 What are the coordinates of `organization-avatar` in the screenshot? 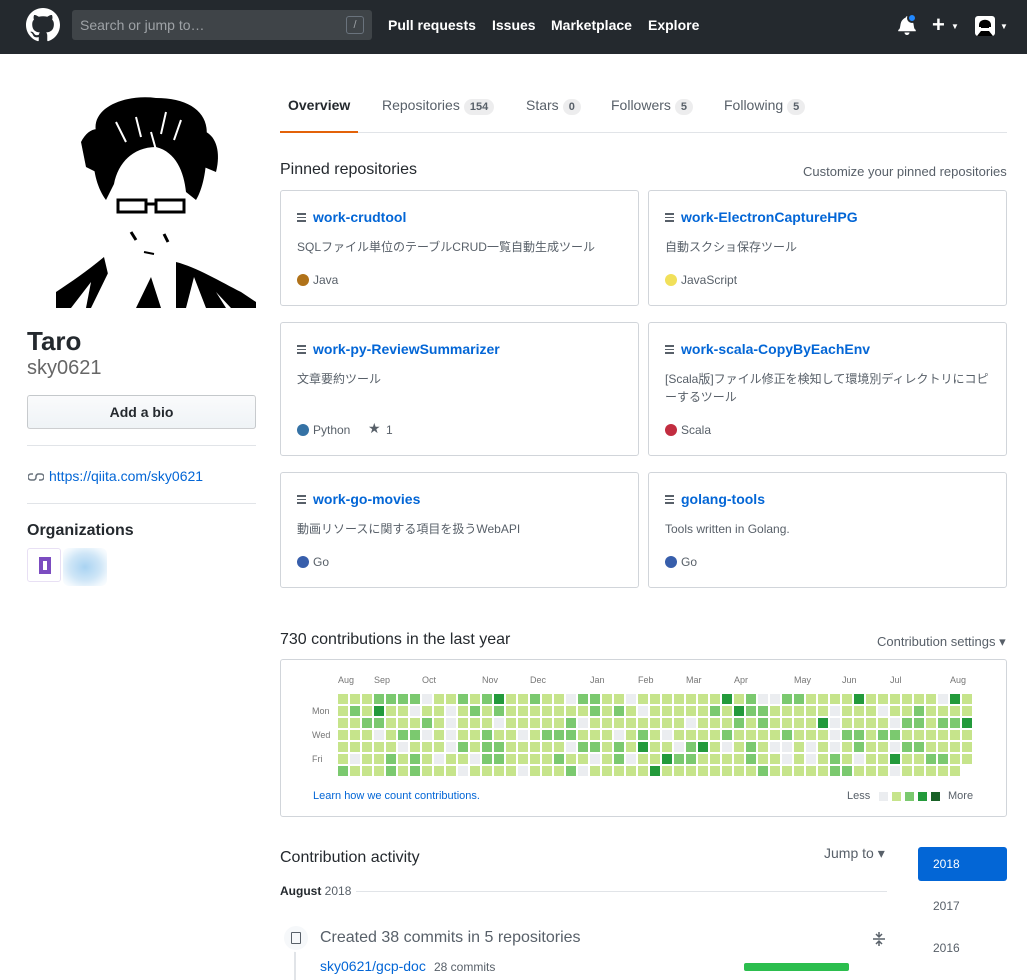 It's located at (44, 565).